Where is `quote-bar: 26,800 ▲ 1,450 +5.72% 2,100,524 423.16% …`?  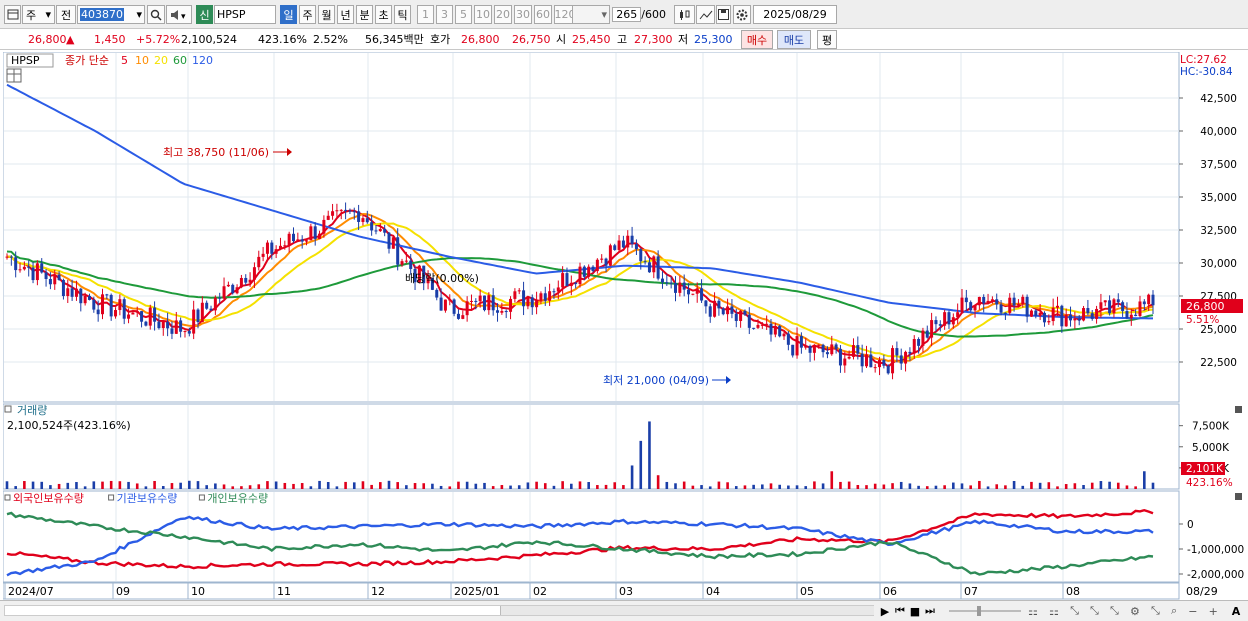 quote-bar: 26,800 ▲ 1,450 +5.72% 2,100,524 423.16% … is located at coordinates (624, 39).